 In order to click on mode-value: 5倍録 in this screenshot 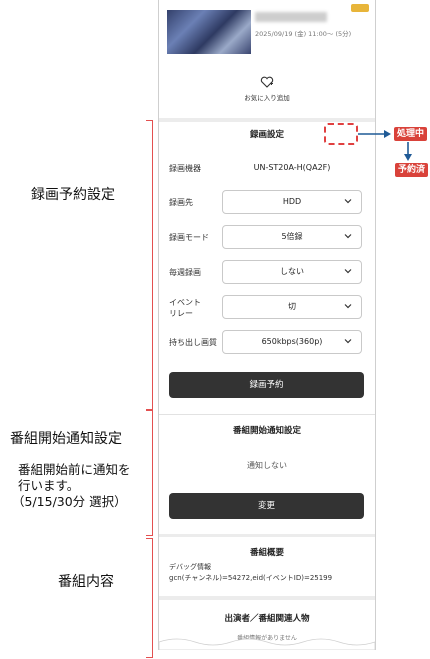, I will do `click(292, 236)`.